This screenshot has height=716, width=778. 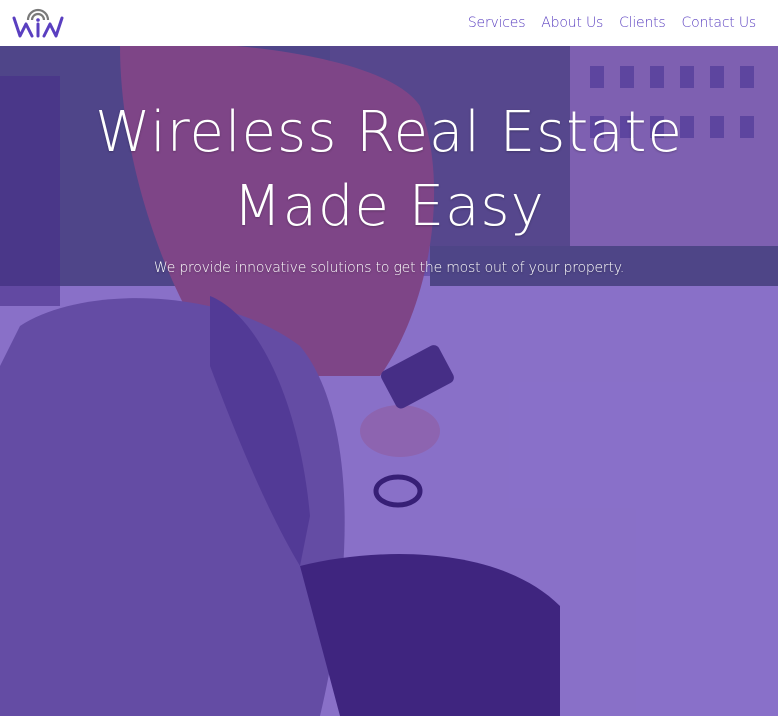 I want to click on wiw-logo-icon, so click(x=38, y=23).